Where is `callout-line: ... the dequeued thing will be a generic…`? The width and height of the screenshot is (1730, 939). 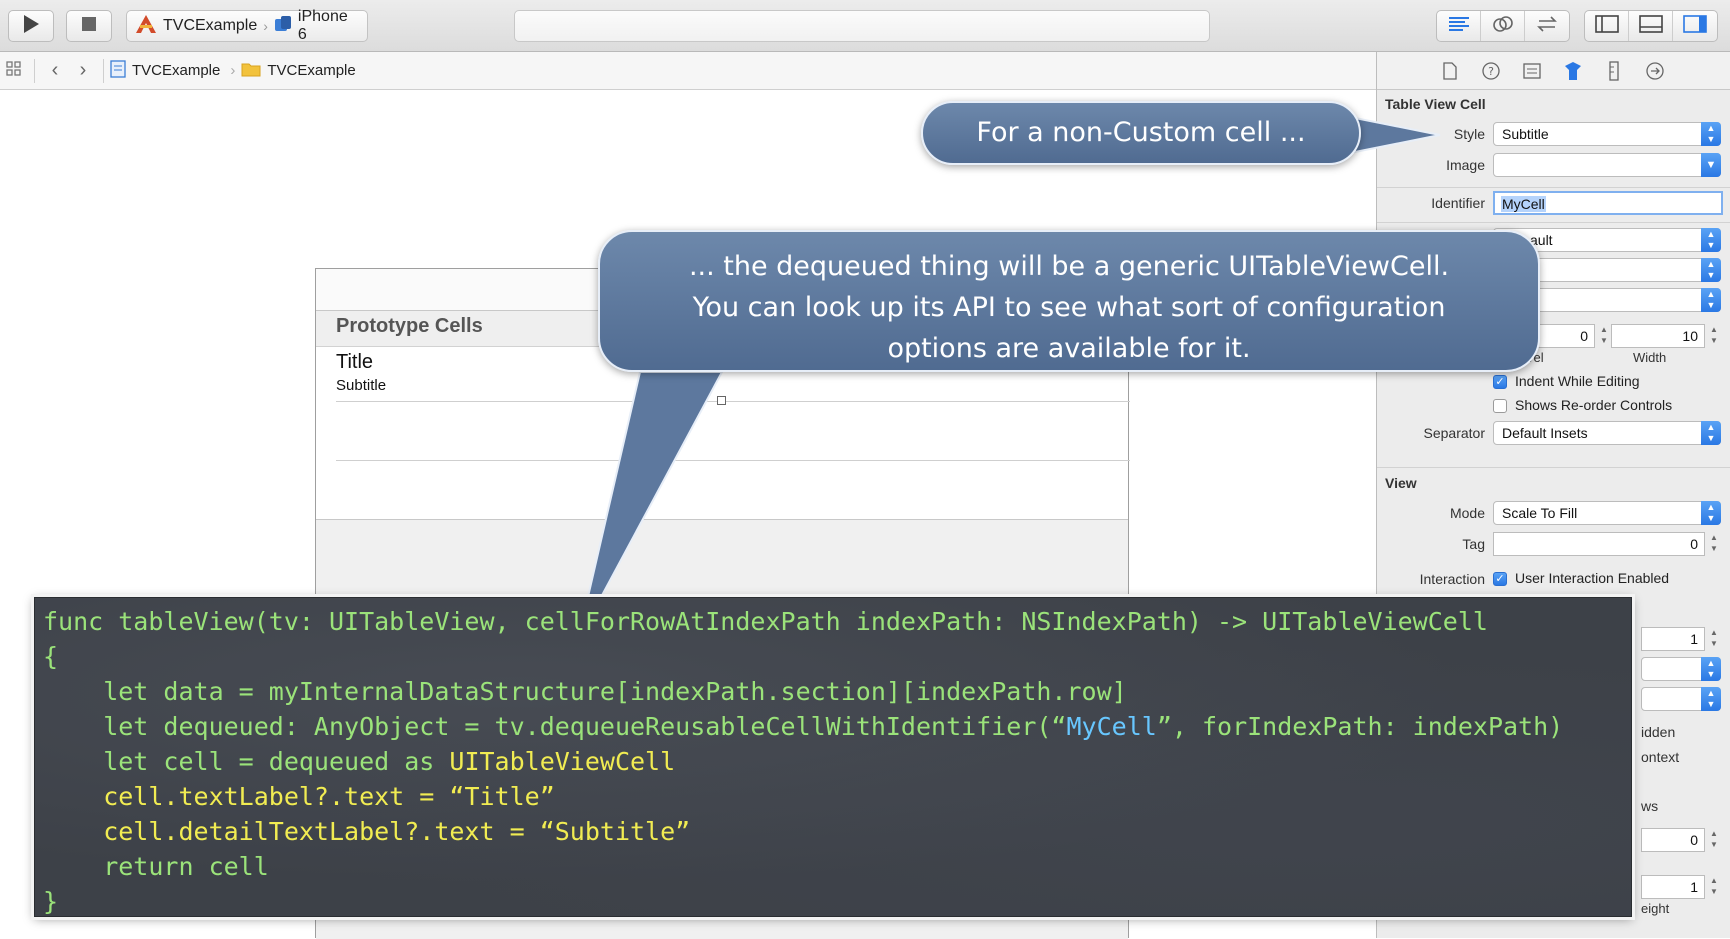
callout-line: ... the dequeued thing will be a generic… is located at coordinates (1069, 266).